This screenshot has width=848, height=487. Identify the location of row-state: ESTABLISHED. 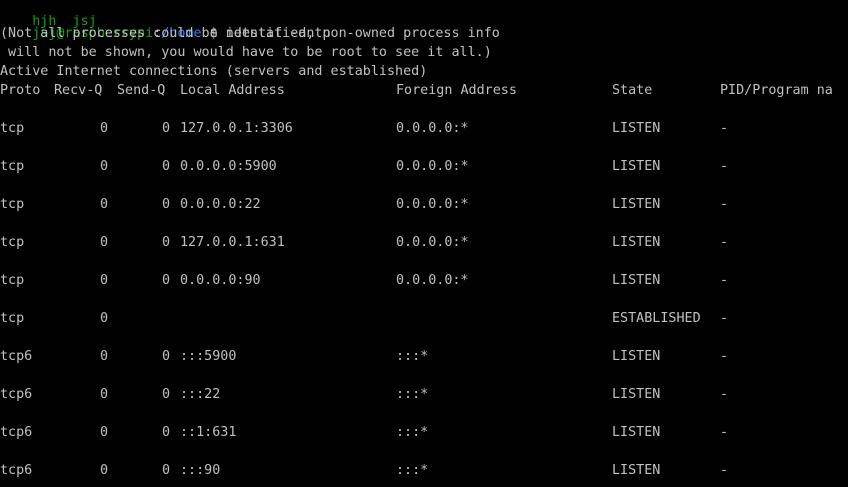
(656, 318).